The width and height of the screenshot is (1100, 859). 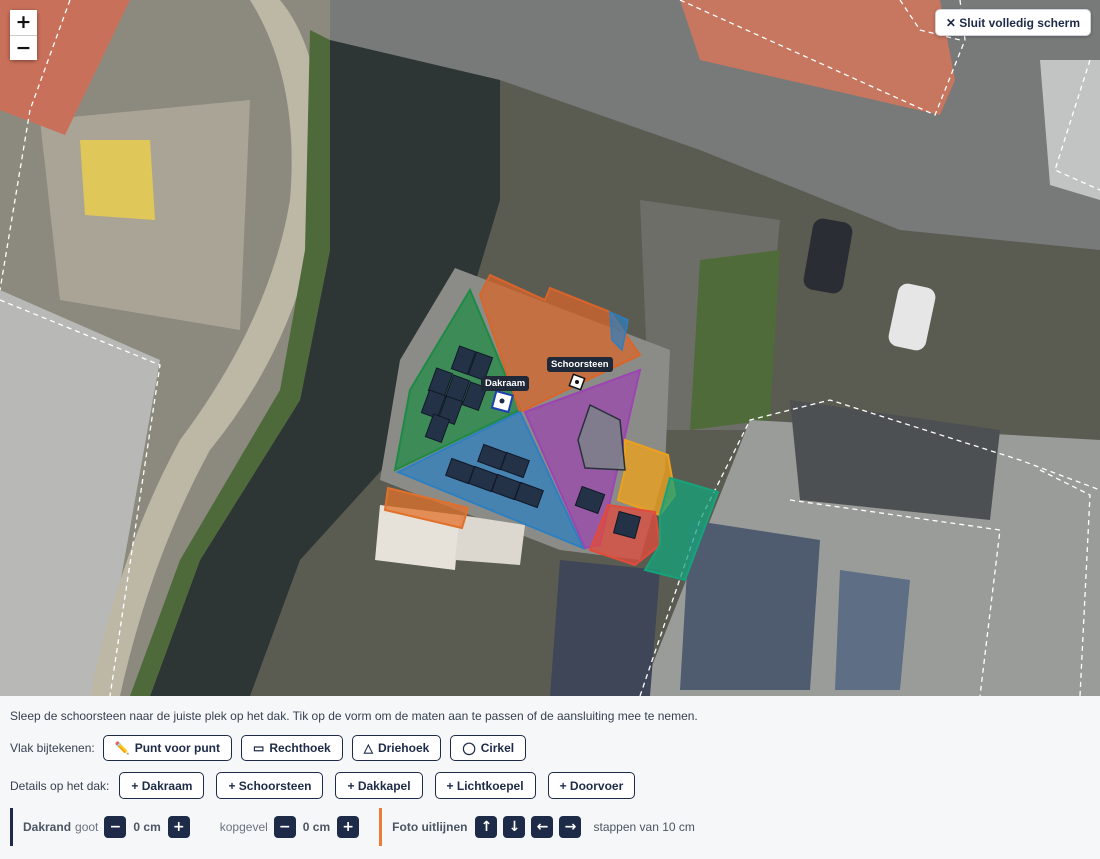 What do you see at coordinates (403, 748) in the screenshot?
I see `draw-triangle-label: Driehoek` at bounding box center [403, 748].